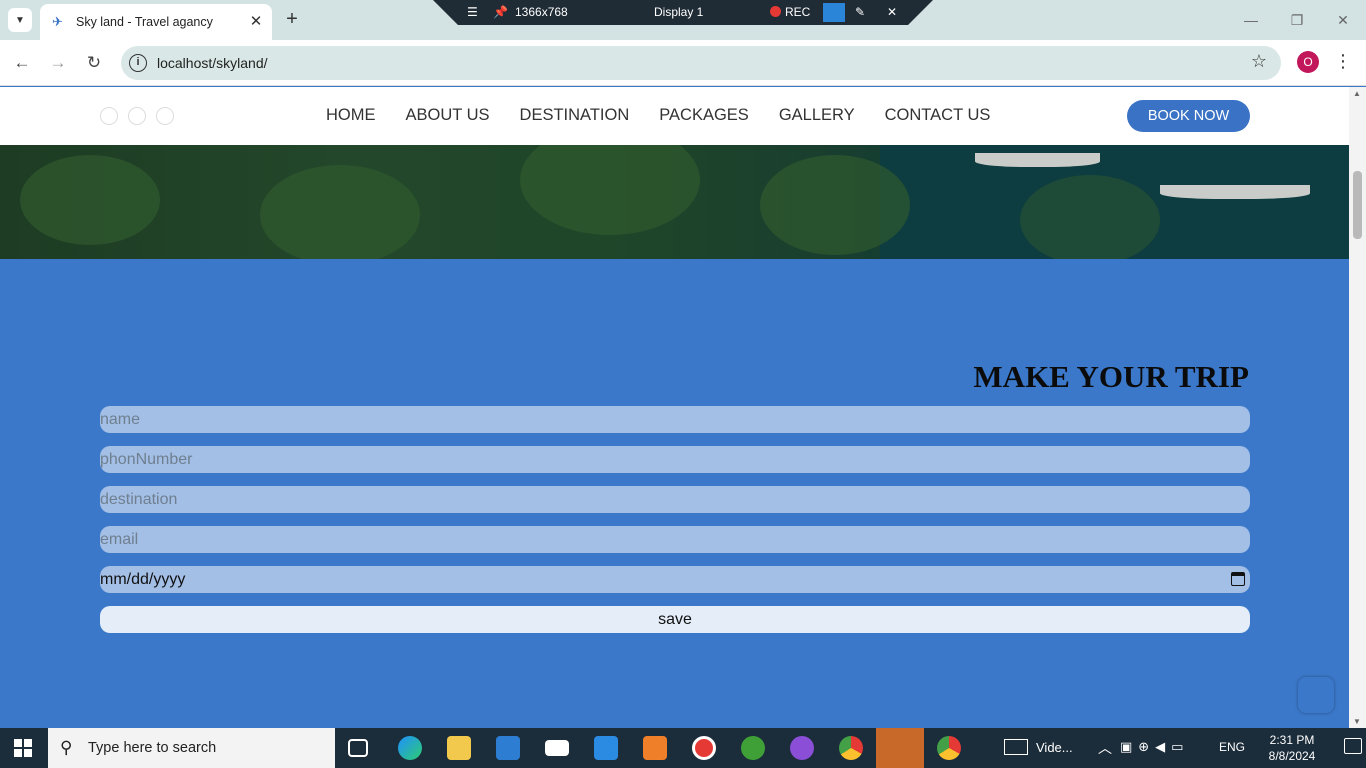 The image size is (1366, 768). I want to click on tray-chevron-icon: ︿, so click(1105, 748).